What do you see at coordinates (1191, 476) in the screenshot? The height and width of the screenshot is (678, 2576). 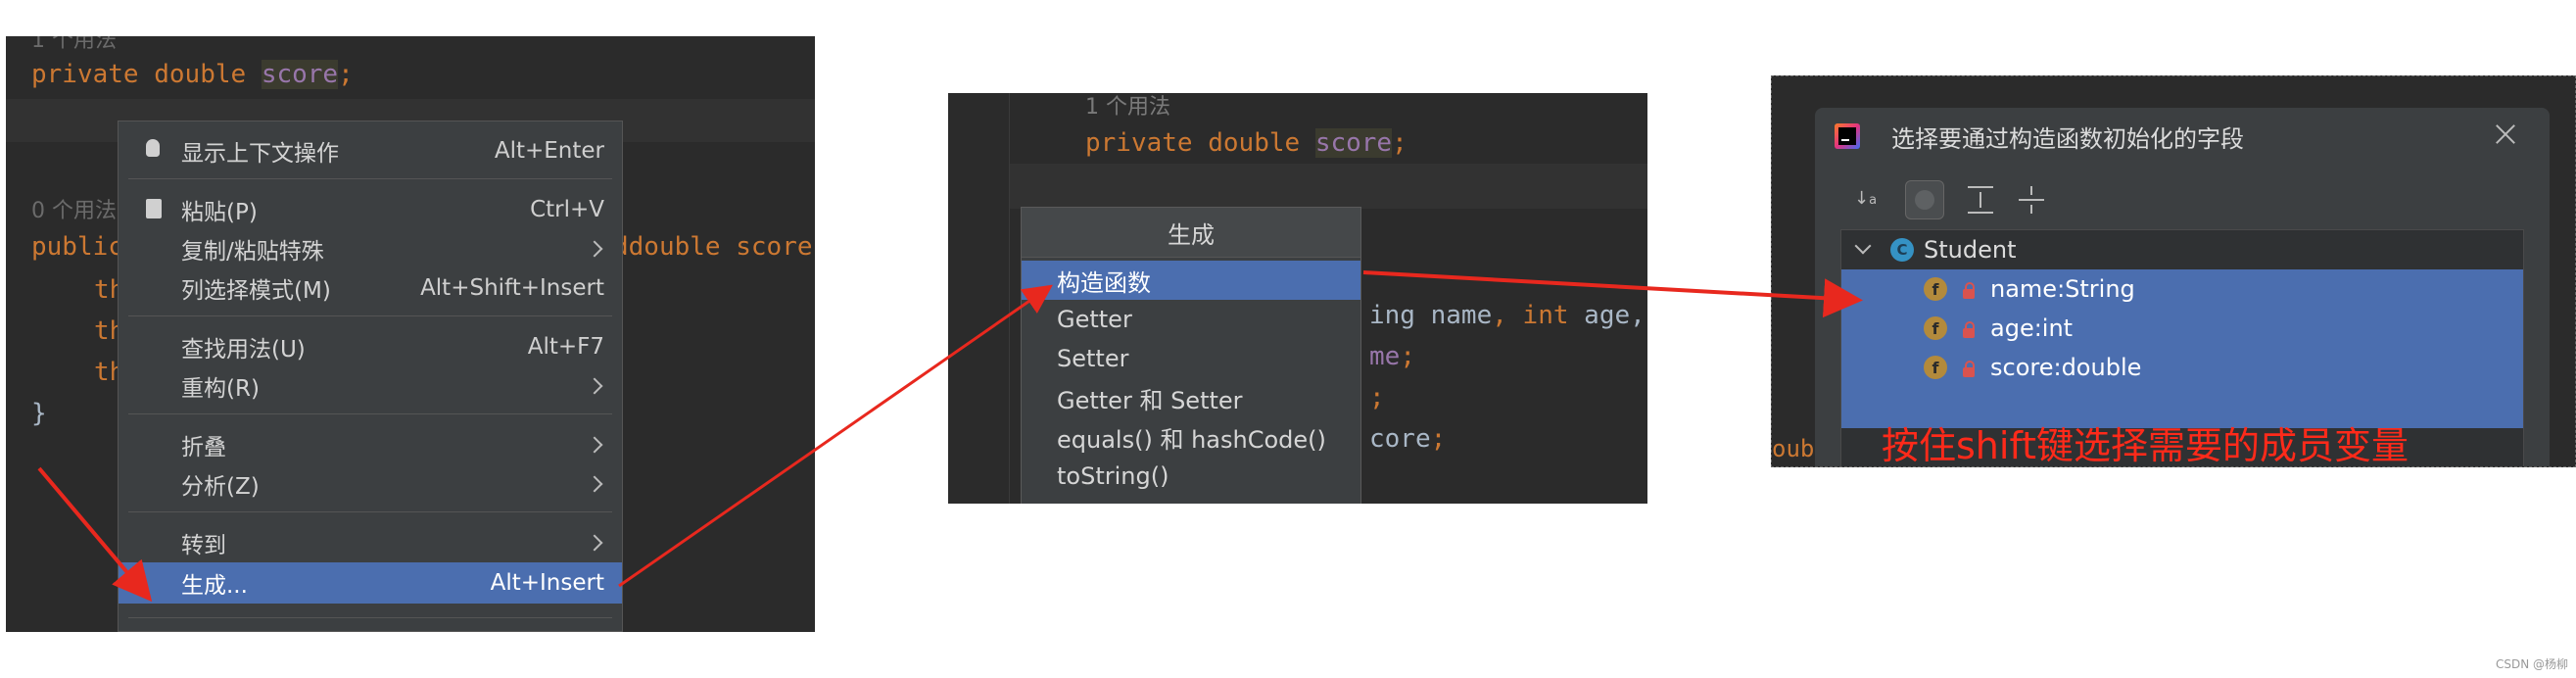 I see `generate-item-tostring: toString()` at bounding box center [1191, 476].